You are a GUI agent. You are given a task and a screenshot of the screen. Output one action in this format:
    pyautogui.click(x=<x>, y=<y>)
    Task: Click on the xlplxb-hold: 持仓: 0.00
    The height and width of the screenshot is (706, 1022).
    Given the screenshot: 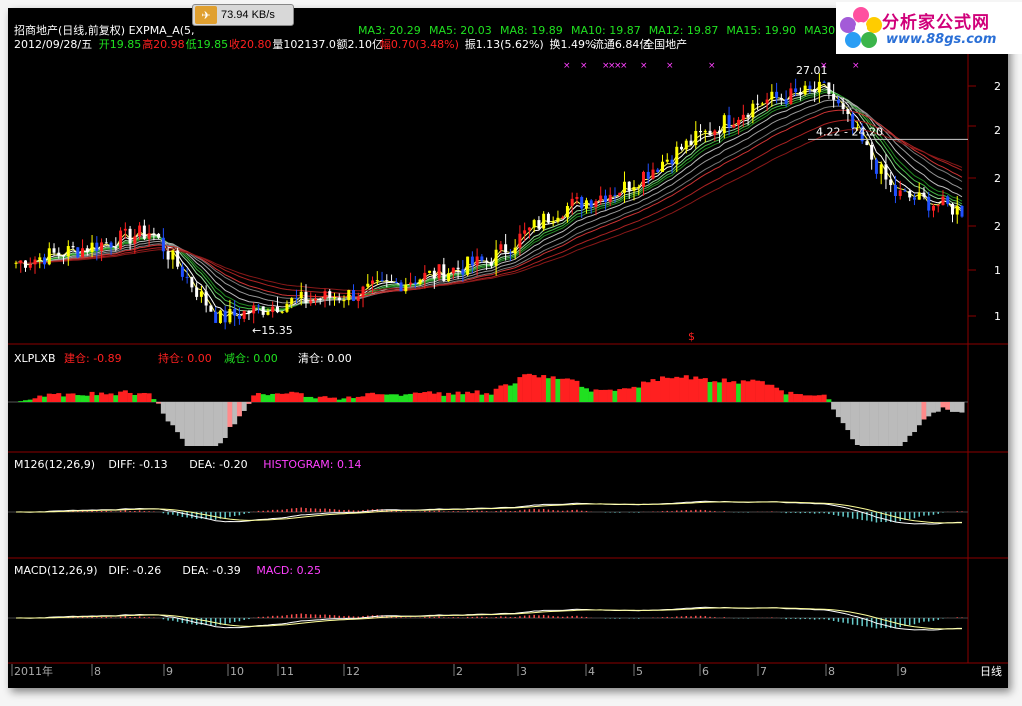 What is the action you would take?
    pyautogui.click(x=185, y=358)
    